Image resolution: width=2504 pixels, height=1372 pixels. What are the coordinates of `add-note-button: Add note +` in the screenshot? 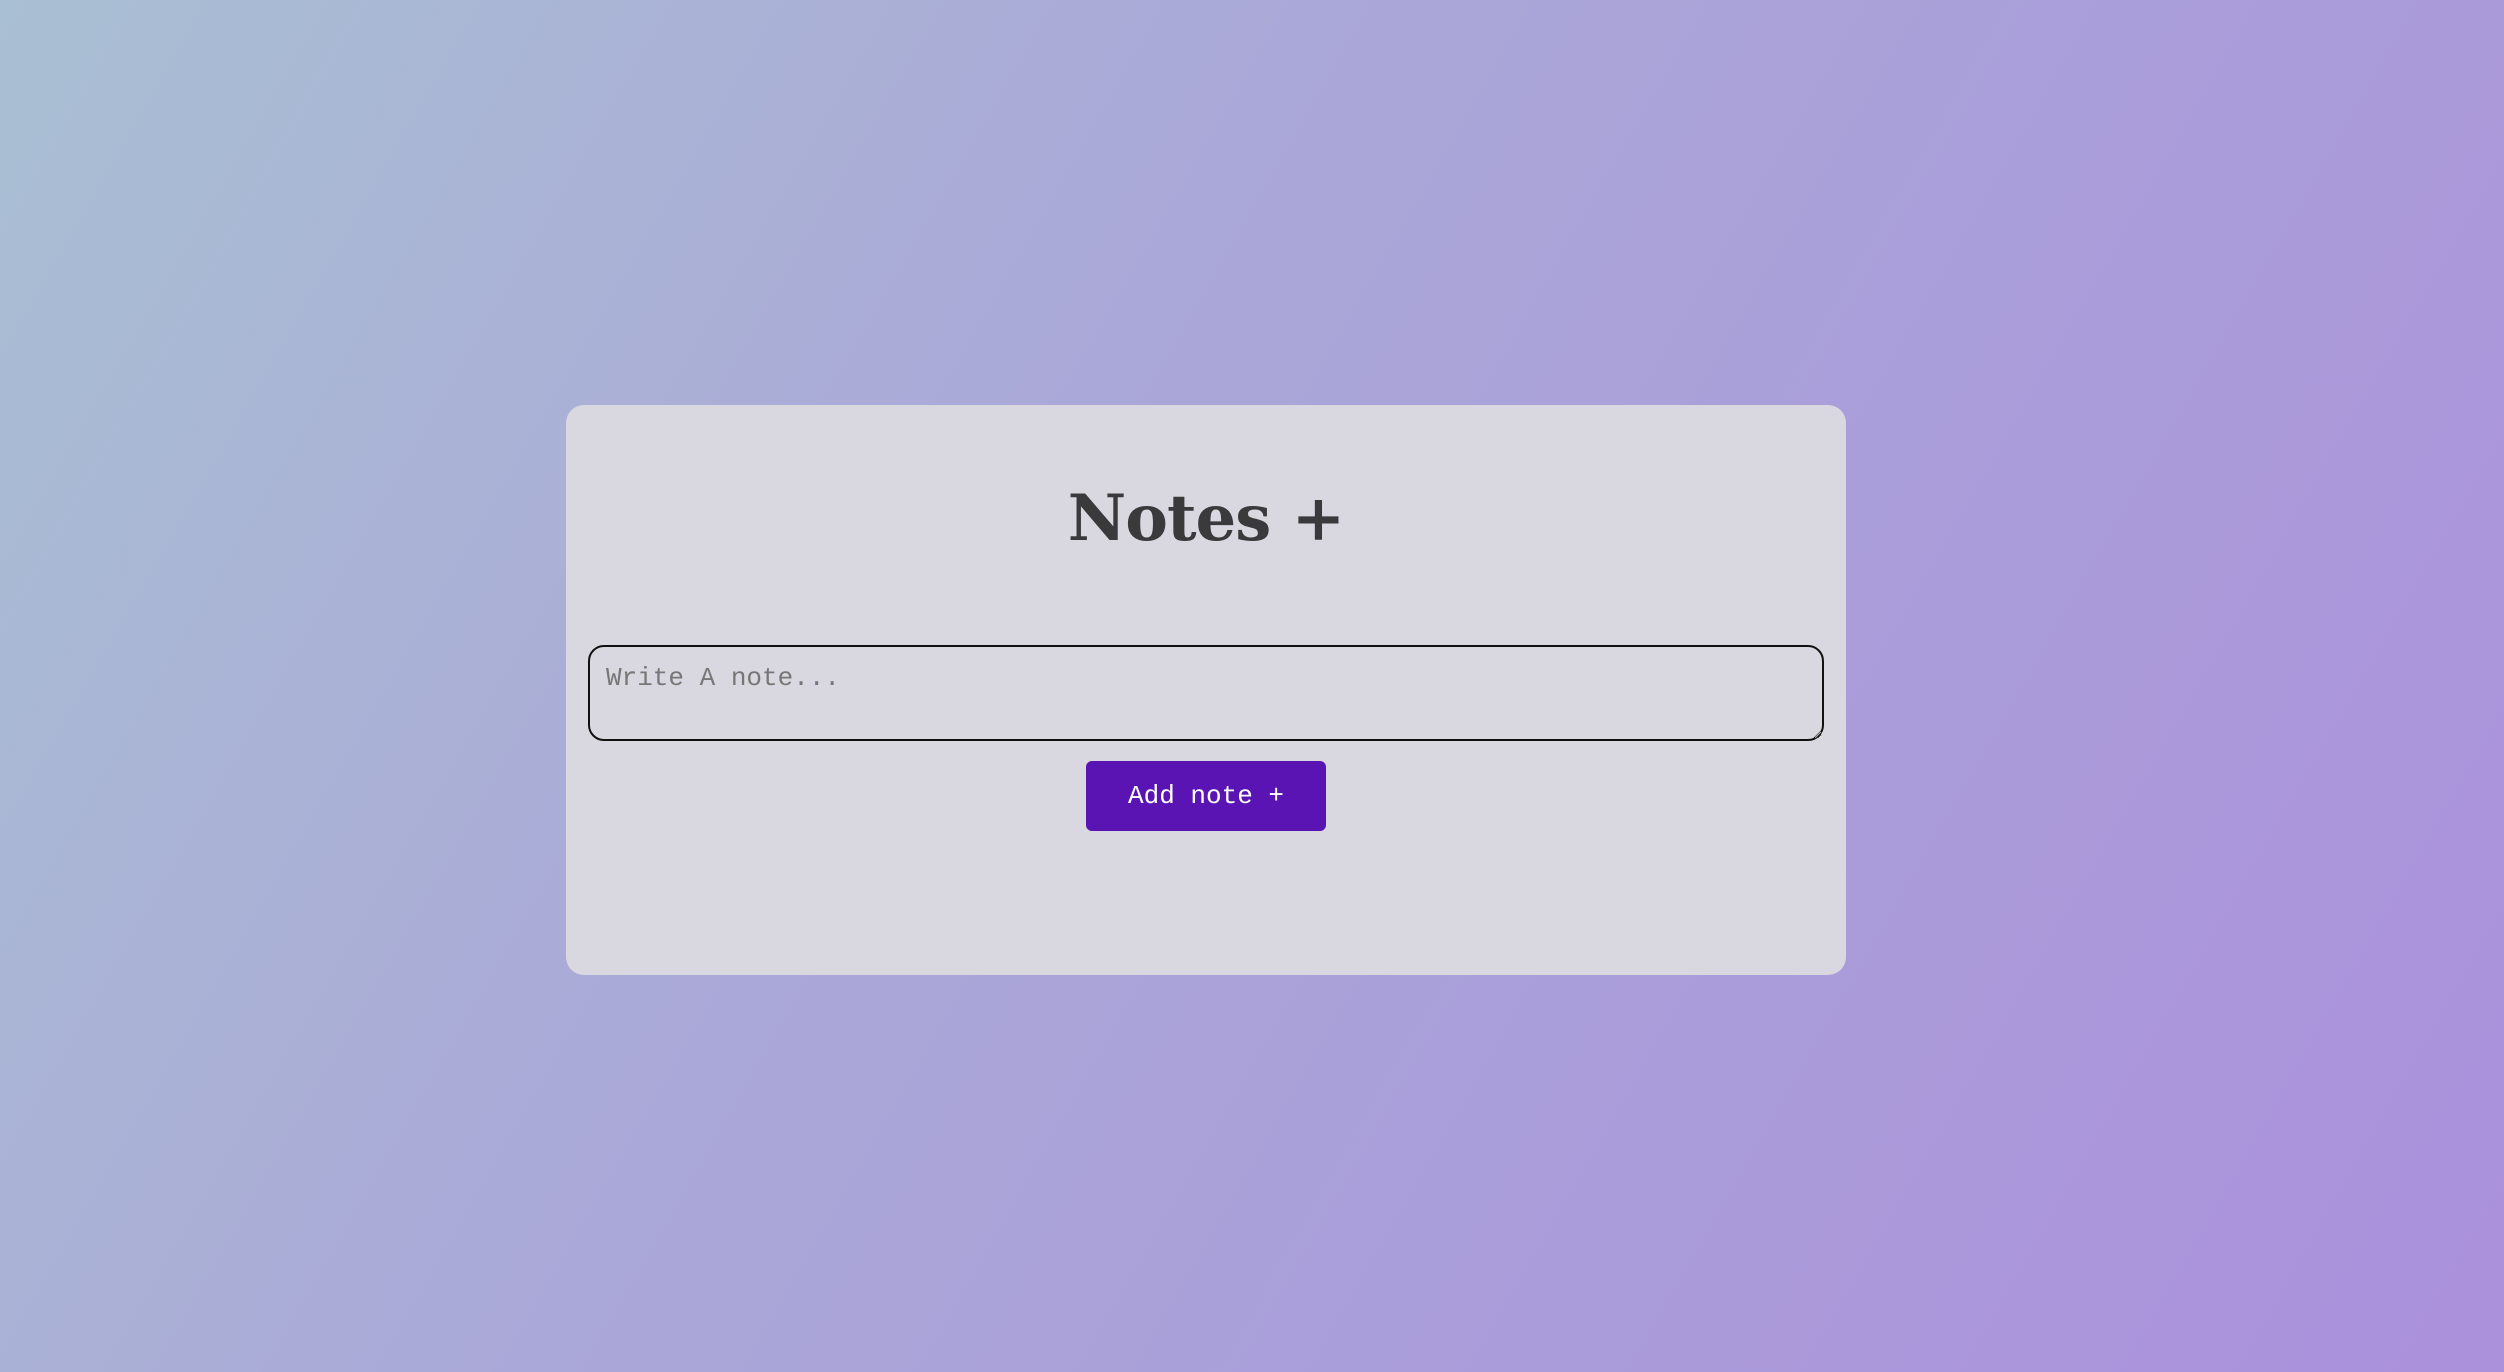 It's located at (1206, 796).